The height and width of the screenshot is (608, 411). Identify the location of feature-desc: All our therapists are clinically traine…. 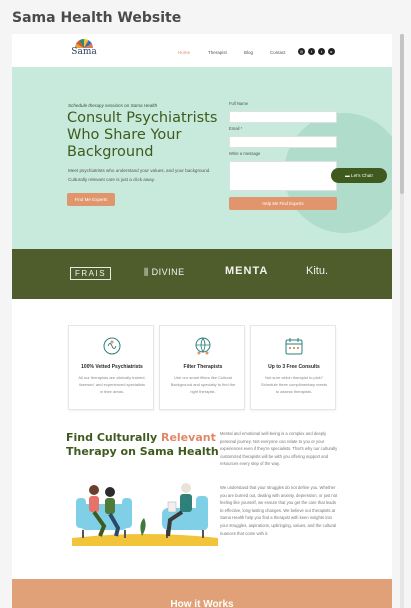
(112, 384).